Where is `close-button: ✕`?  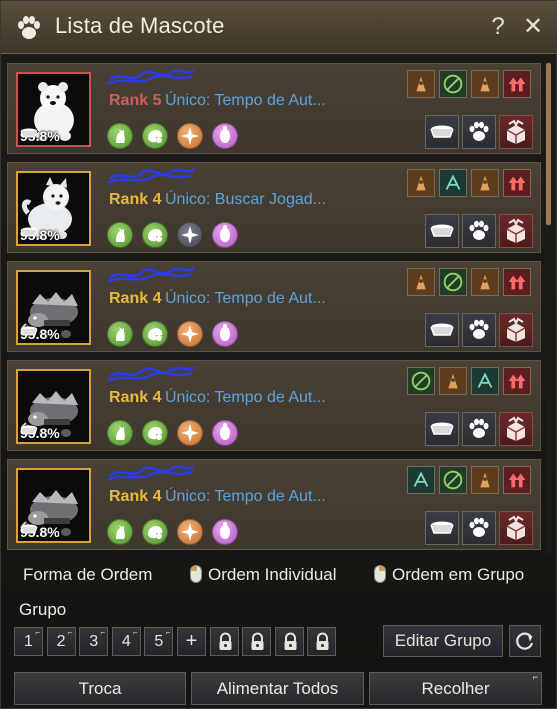 close-button: ✕ is located at coordinates (533, 27).